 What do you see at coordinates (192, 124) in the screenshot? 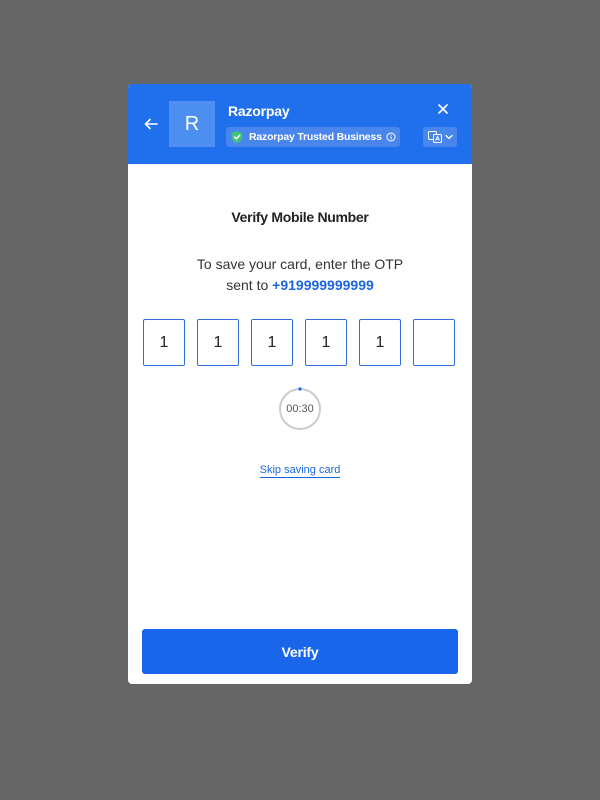
I see `merchant-logo: R` at bounding box center [192, 124].